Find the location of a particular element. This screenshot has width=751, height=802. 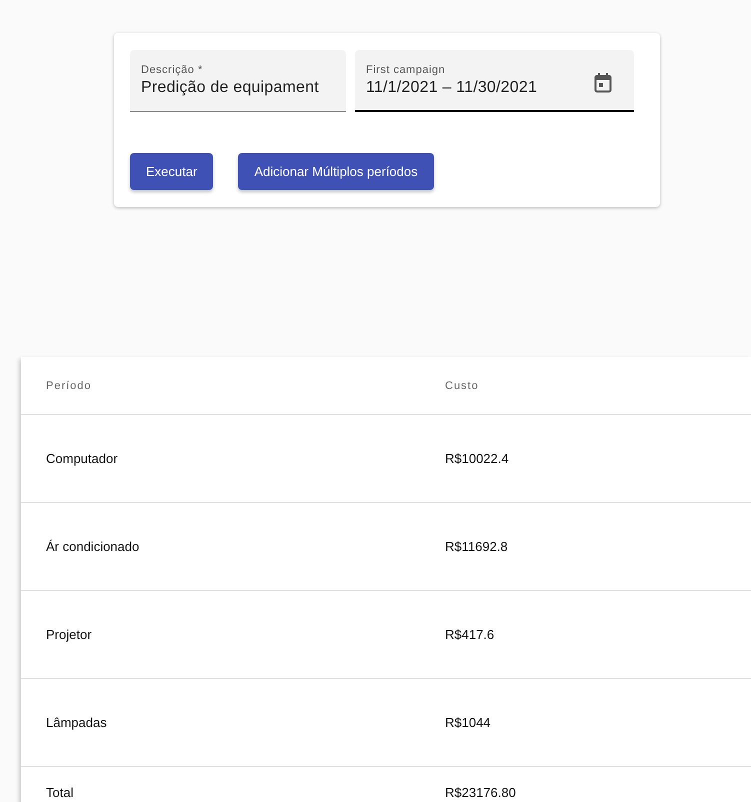

table-cell-text: R$1044 is located at coordinates (468, 722).